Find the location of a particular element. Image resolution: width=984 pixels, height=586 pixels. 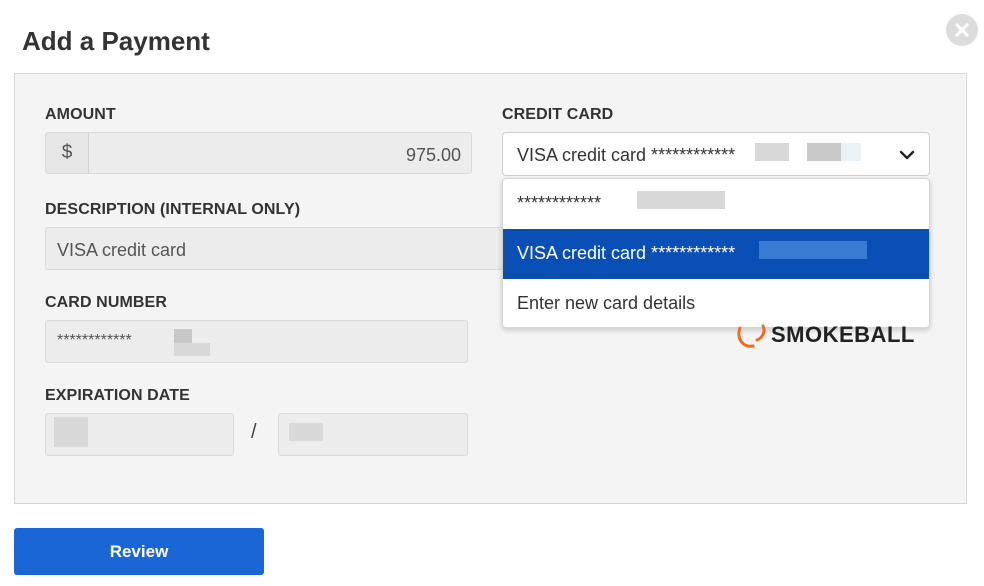

amount-field: $ 975.00 is located at coordinates (258, 153).